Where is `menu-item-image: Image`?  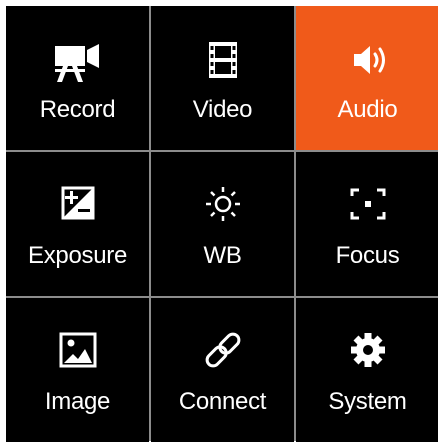
menu-item-image: Image is located at coordinates (77, 370).